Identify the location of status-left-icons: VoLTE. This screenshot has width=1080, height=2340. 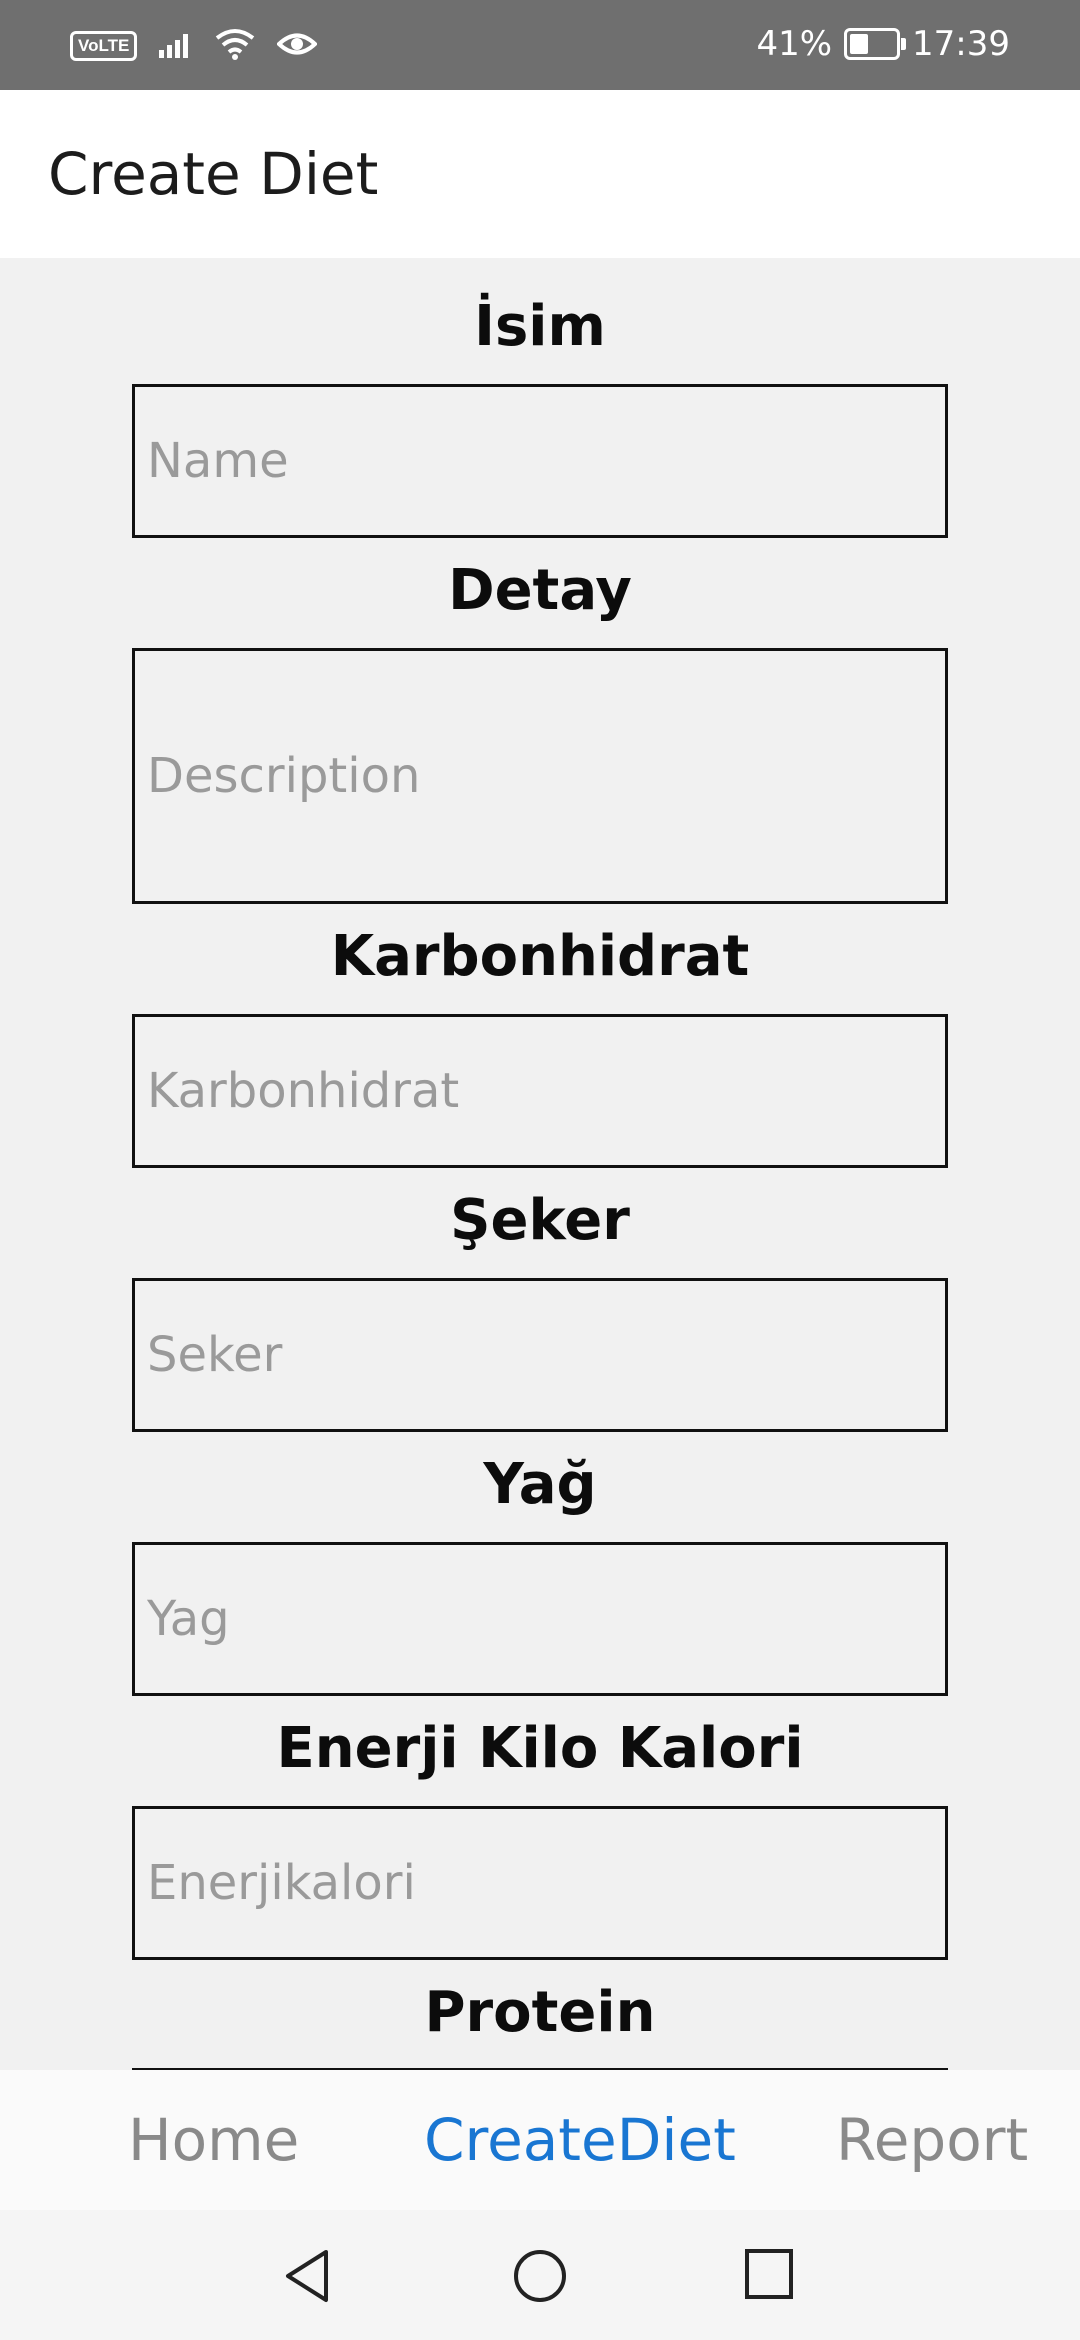
(194, 46).